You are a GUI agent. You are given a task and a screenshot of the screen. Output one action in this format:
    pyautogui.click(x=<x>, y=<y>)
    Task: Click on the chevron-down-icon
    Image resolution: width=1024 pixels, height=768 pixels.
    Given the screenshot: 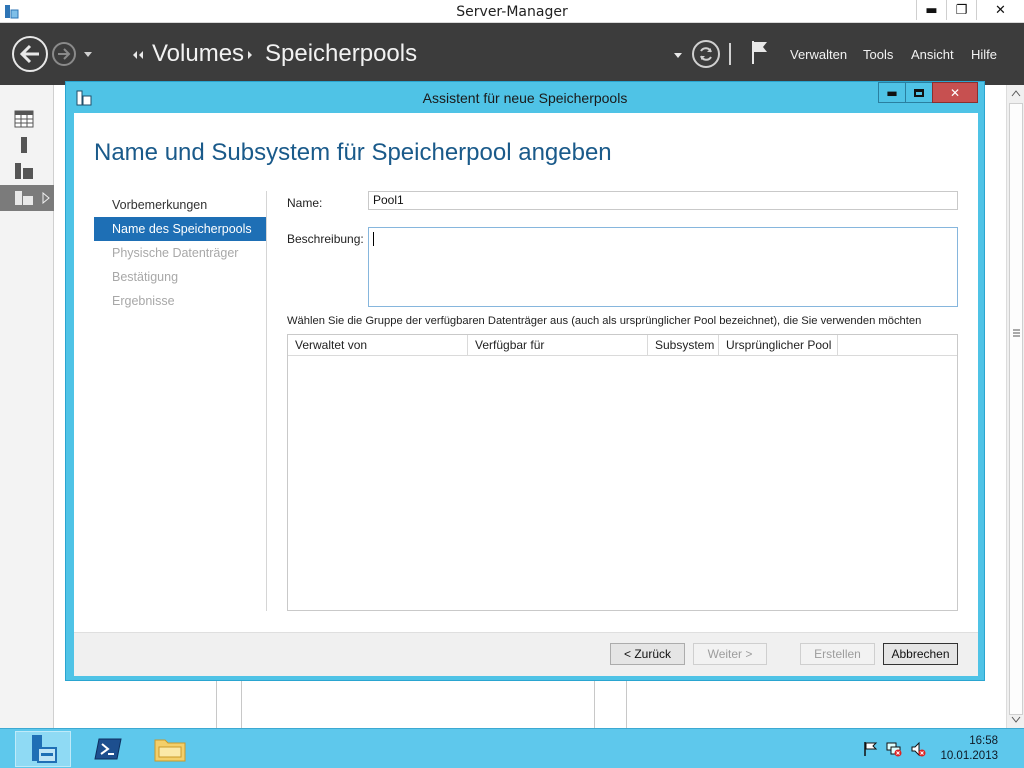 What is the action you would take?
    pyautogui.click(x=678, y=55)
    